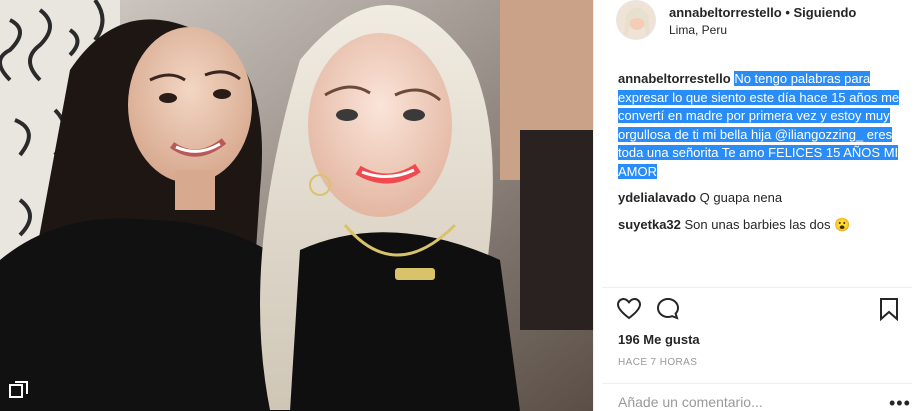 The height and width of the screenshot is (411, 919). I want to click on comment-item: suyetka32 Son unas barbies las dos 😮, so click(763, 225).